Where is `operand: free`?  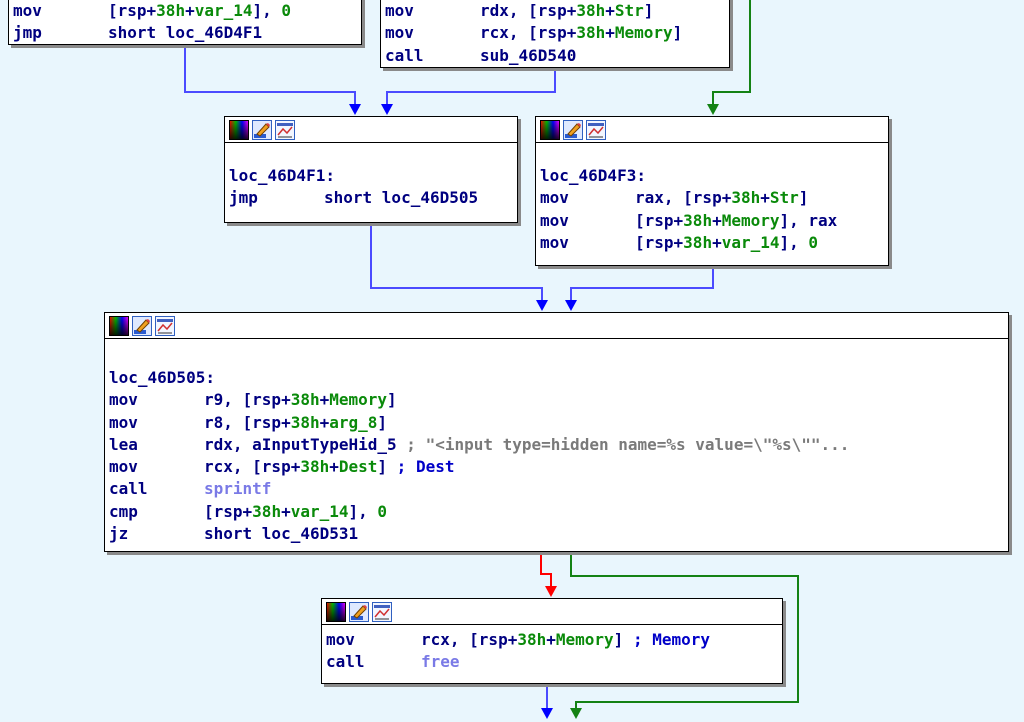 operand: free is located at coordinates (440, 661).